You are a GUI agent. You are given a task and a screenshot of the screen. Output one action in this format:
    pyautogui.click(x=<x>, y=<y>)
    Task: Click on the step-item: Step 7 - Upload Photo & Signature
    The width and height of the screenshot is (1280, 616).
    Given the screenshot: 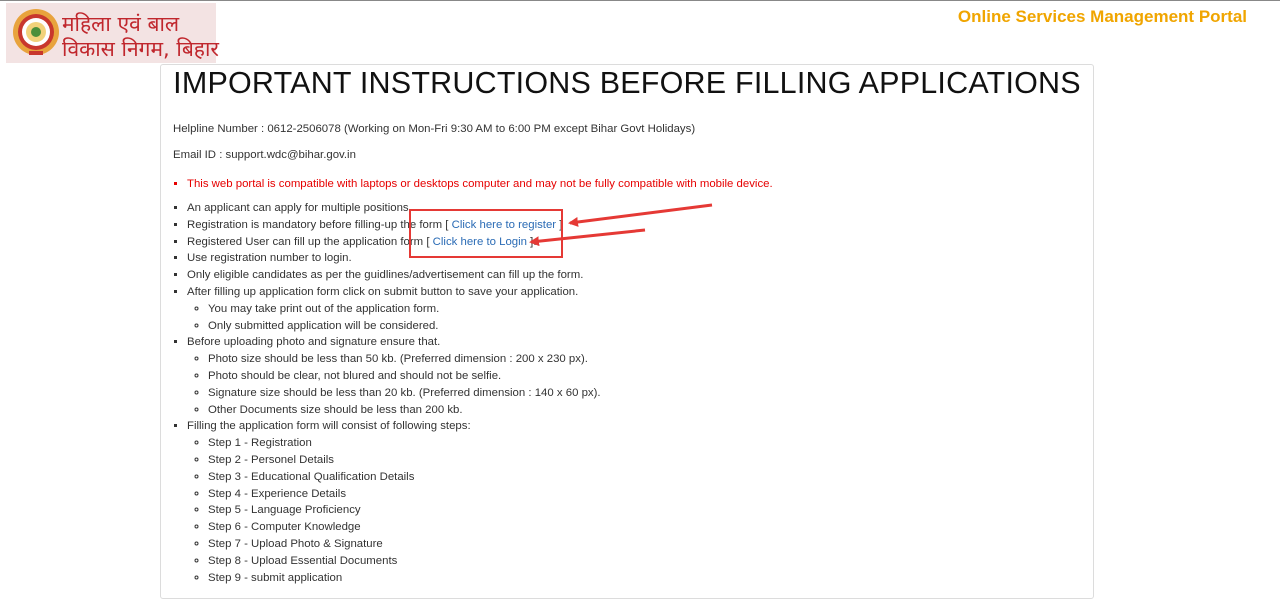 What is the action you would take?
    pyautogui.click(x=404, y=544)
    